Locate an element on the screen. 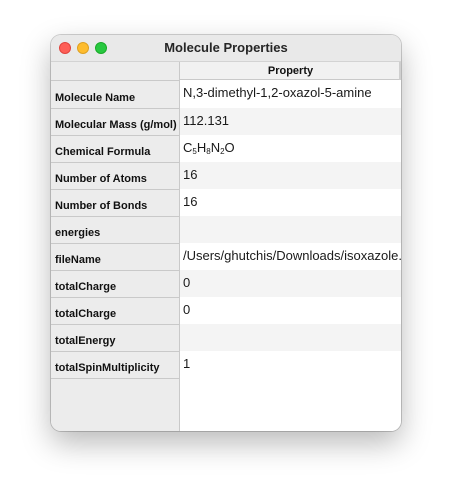 The height and width of the screenshot is (500, 453). row-header: totalSpinMultiplicity is located at coordinates (115, 365).